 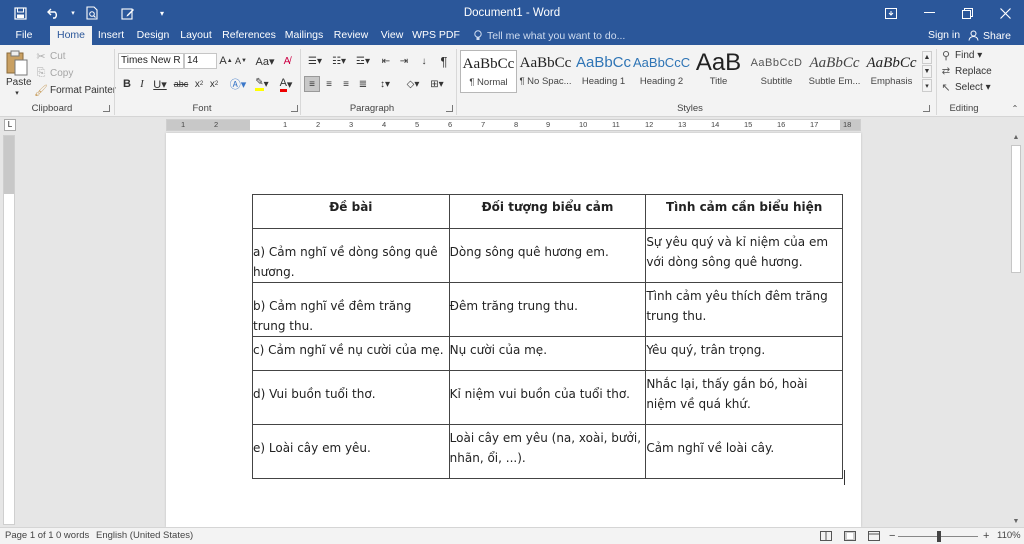 I want to click on numbering-icon: ☷▾, so click(x=339, y=61).